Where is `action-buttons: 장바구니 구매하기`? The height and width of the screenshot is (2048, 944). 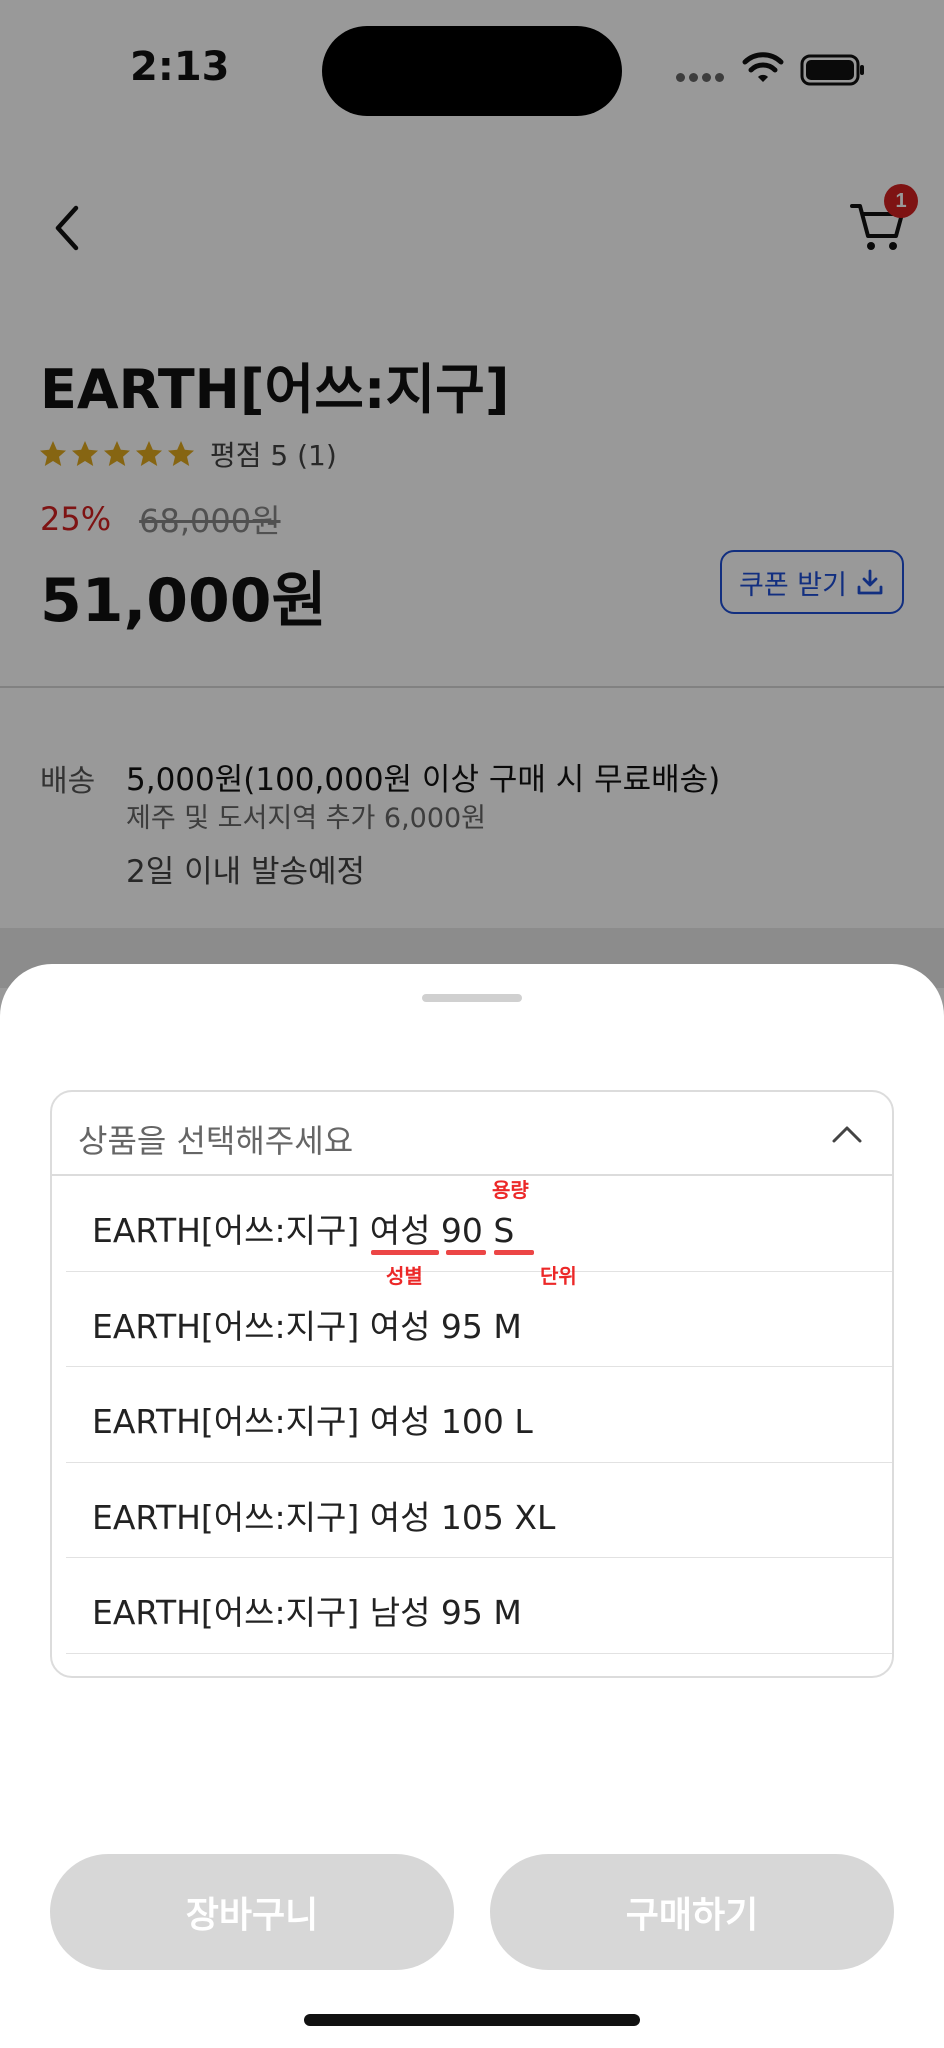 action-buttons: 장바구니 구매하기 is located at coordinates (472, 1912).